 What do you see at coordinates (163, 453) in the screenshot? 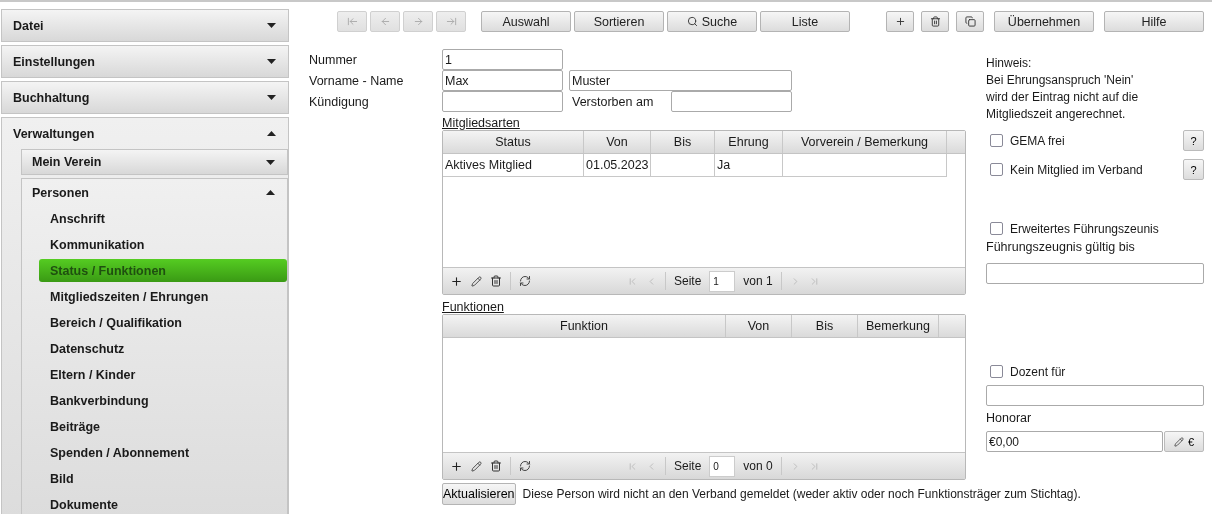
I see `nav-item: Spenden / Abonnement` at bounding box center [163, 453].